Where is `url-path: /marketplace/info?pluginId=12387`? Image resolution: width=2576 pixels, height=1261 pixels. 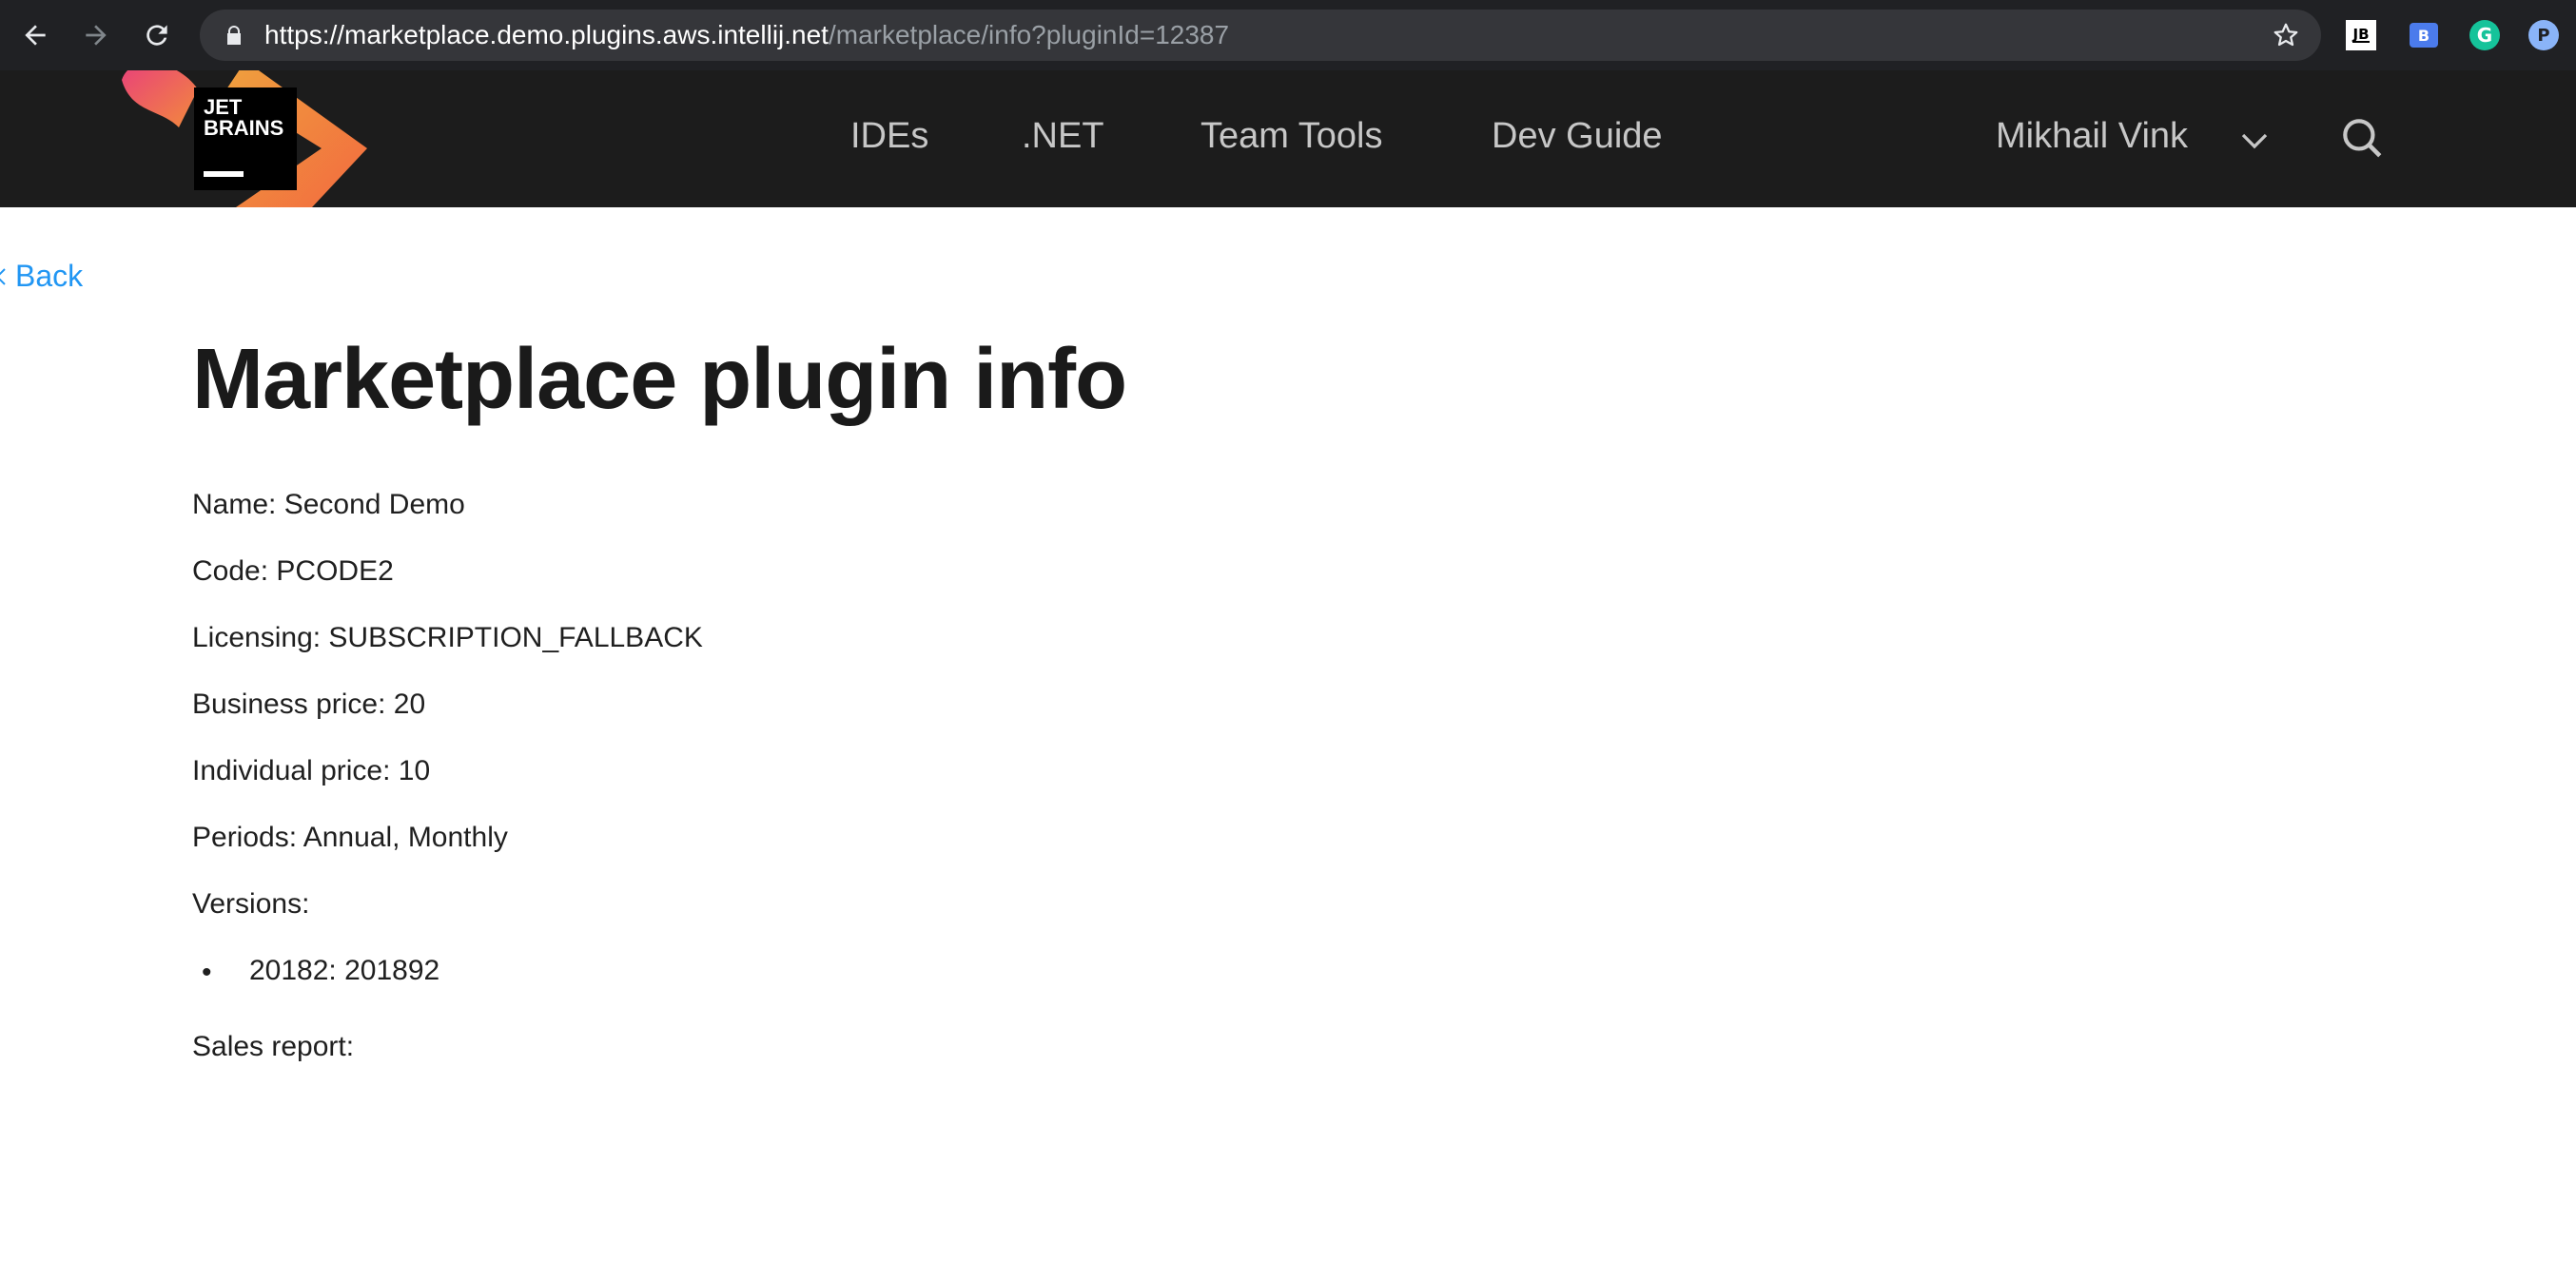
url-path: /marketplace/info?pluginId=12387 is located at coordinates (1029, 34).